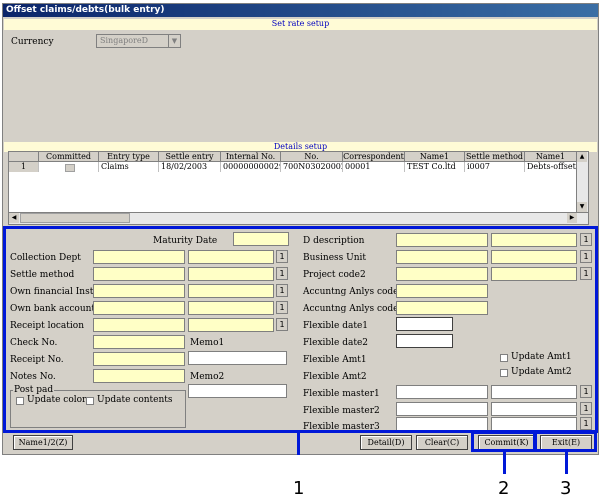  I want to click on grid-row-header-corner, so click(24, 157).